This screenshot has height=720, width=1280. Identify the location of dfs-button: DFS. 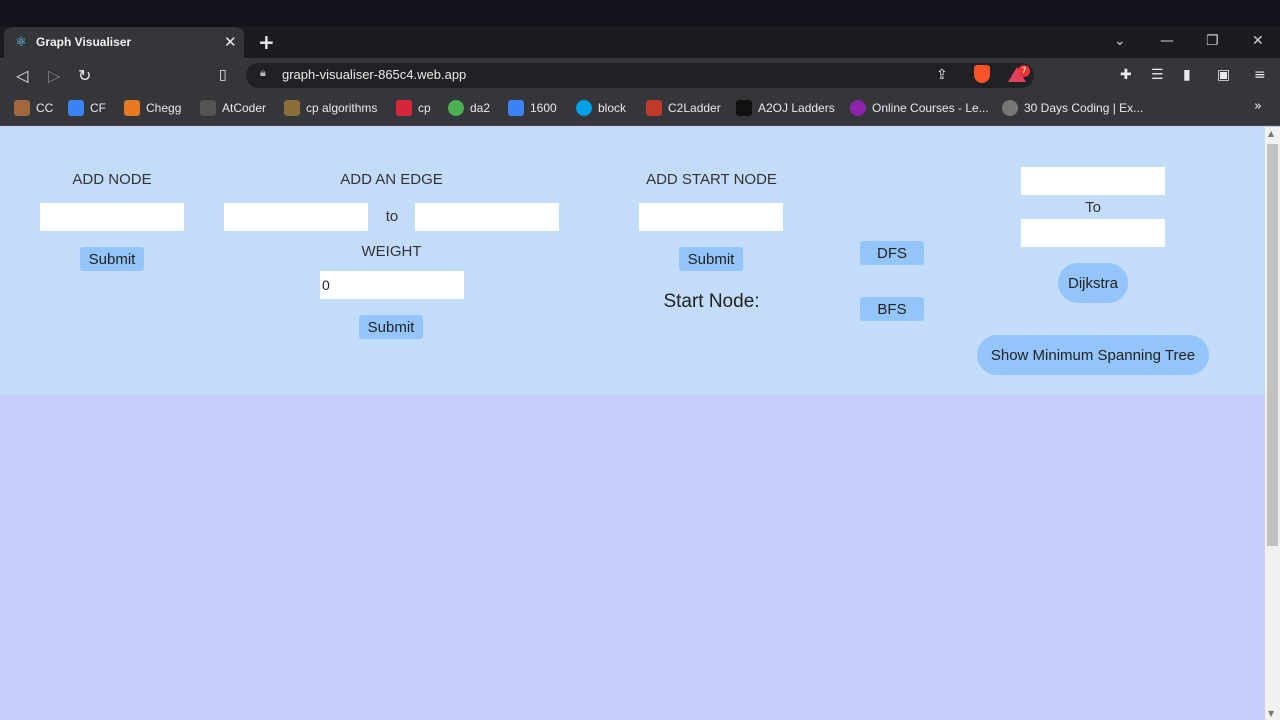
(892, 253).